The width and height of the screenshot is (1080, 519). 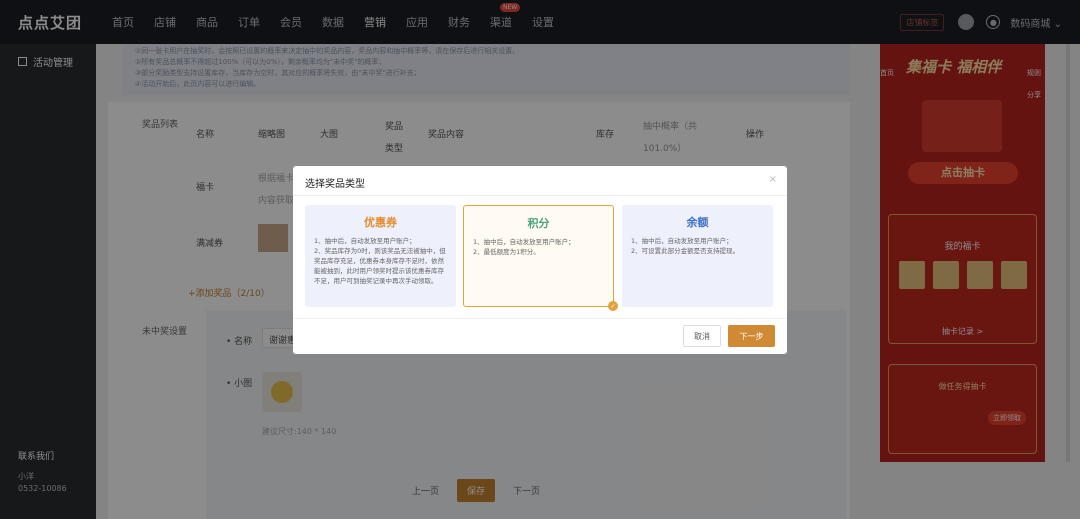 What do you see at coordinates (702, 336) in the screenshot?
I see `cancel-button: 取消` at bounding box center [702, 336].